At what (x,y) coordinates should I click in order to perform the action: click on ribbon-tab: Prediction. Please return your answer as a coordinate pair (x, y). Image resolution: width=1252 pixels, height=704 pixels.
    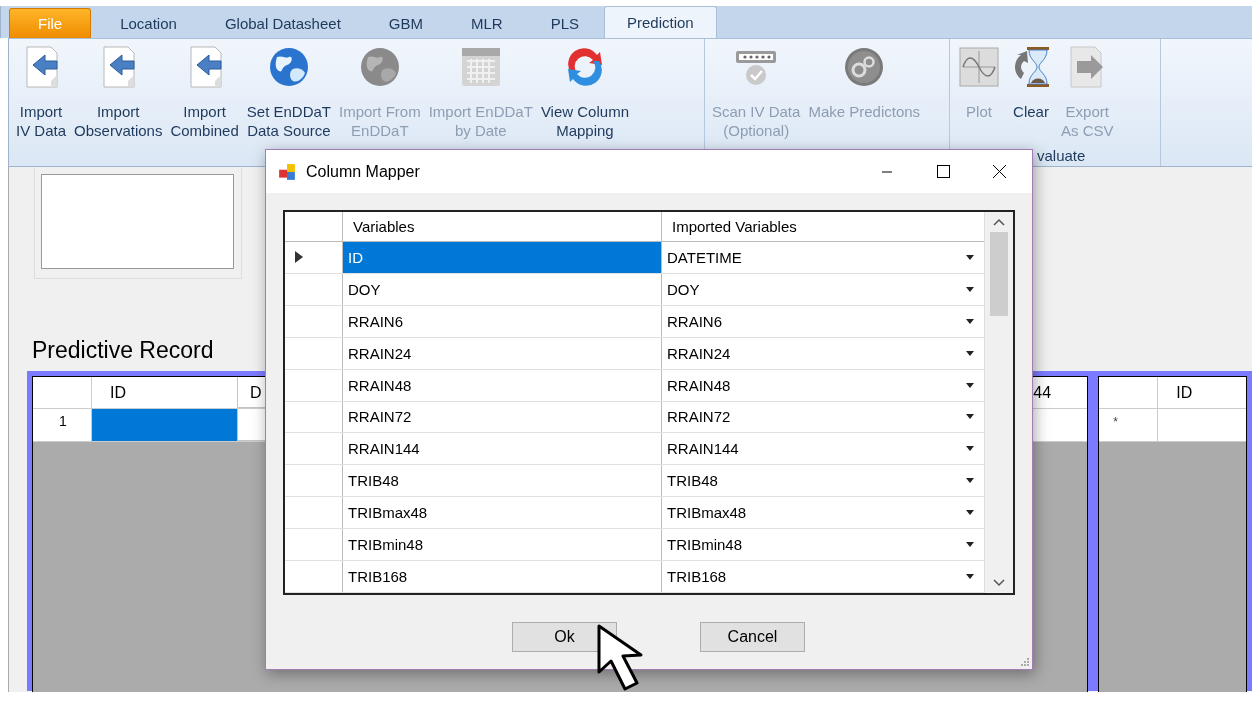
    Looking at the image, I should click on (660, 22).